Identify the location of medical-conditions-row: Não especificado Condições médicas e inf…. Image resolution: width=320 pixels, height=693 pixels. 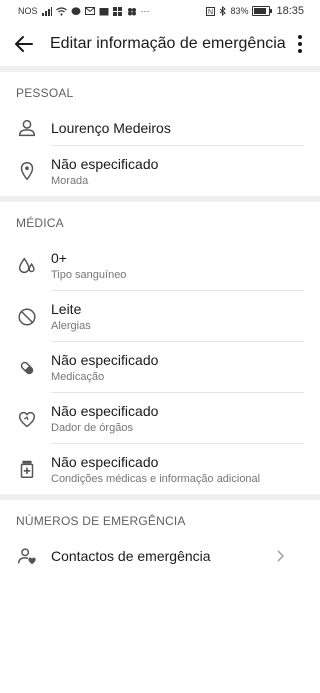
(160, 469).